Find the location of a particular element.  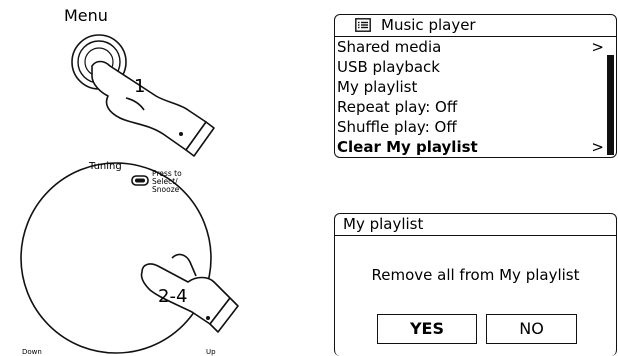

step-1-label: 1 is located at coordinates (140, 86).